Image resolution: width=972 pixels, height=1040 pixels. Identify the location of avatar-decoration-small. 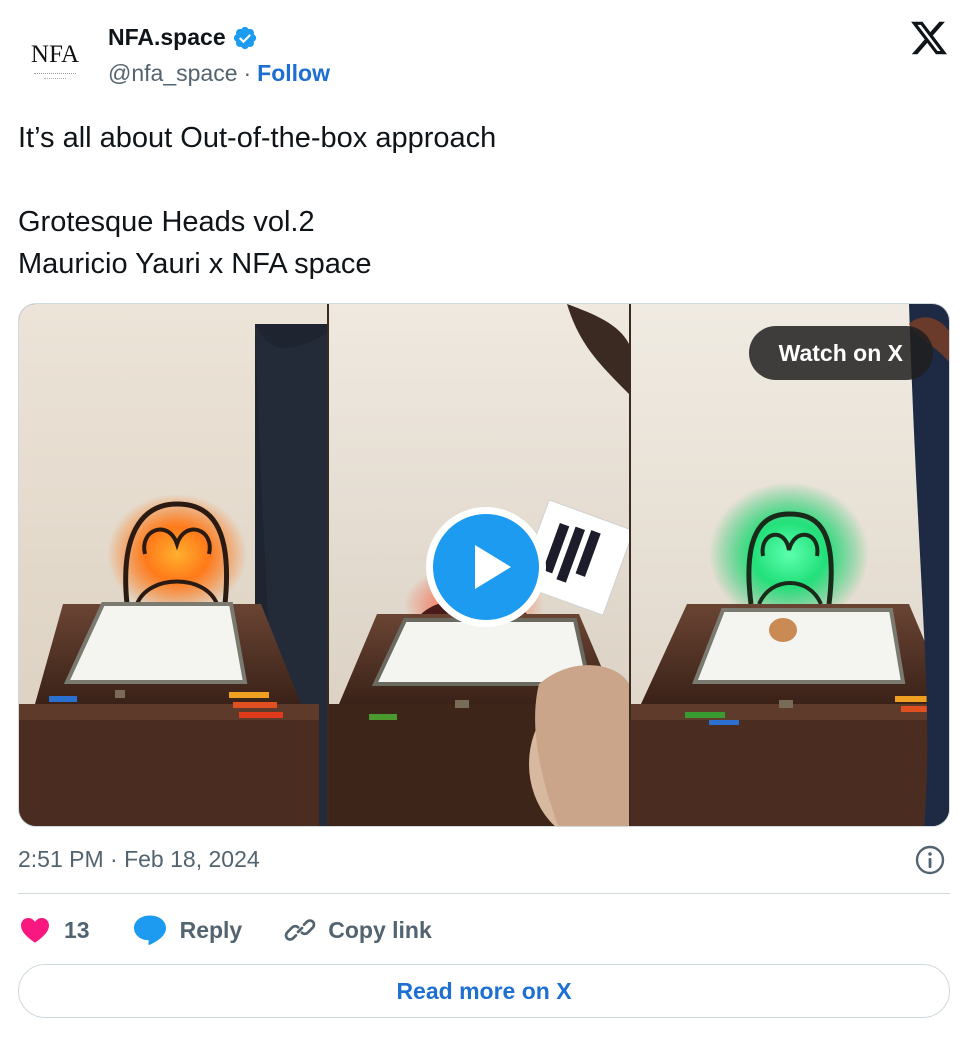
(55, 79).